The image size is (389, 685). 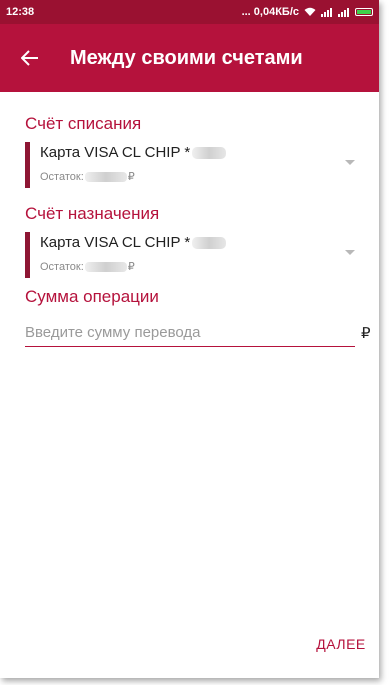 I want to click on debit-balance-currency: ₽, so click(x=131, y=177).